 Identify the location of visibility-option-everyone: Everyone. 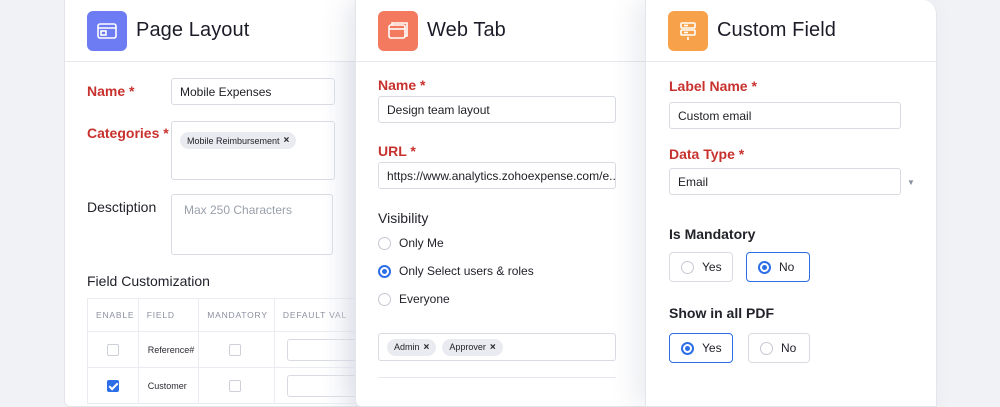
(414, 299).